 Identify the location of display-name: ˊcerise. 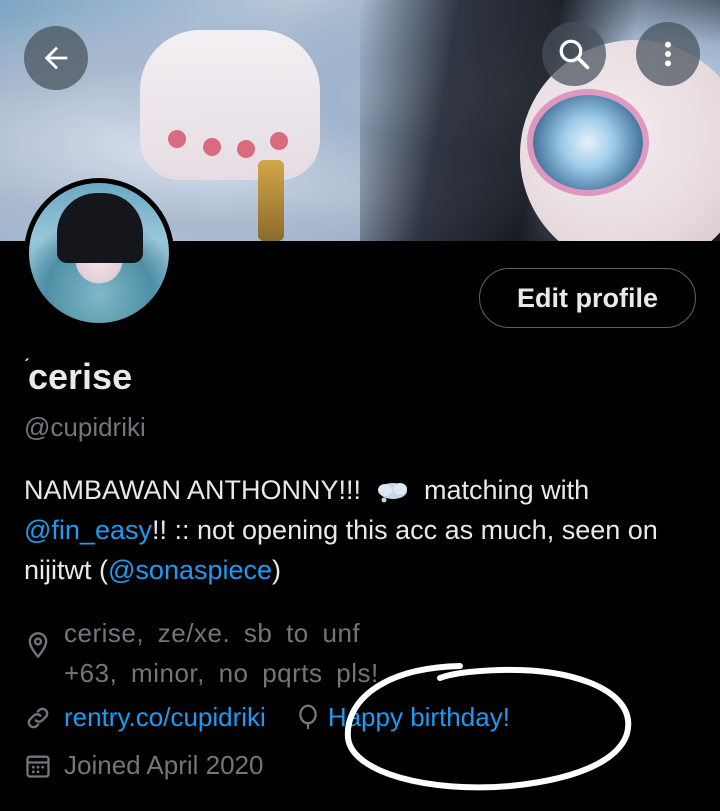
(78, 377).